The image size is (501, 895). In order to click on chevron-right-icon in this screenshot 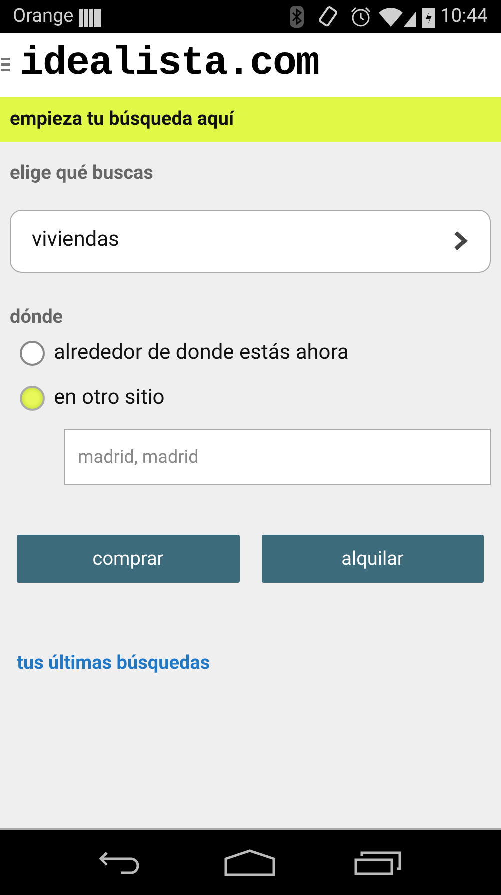, I will do `click(461, 241)`.